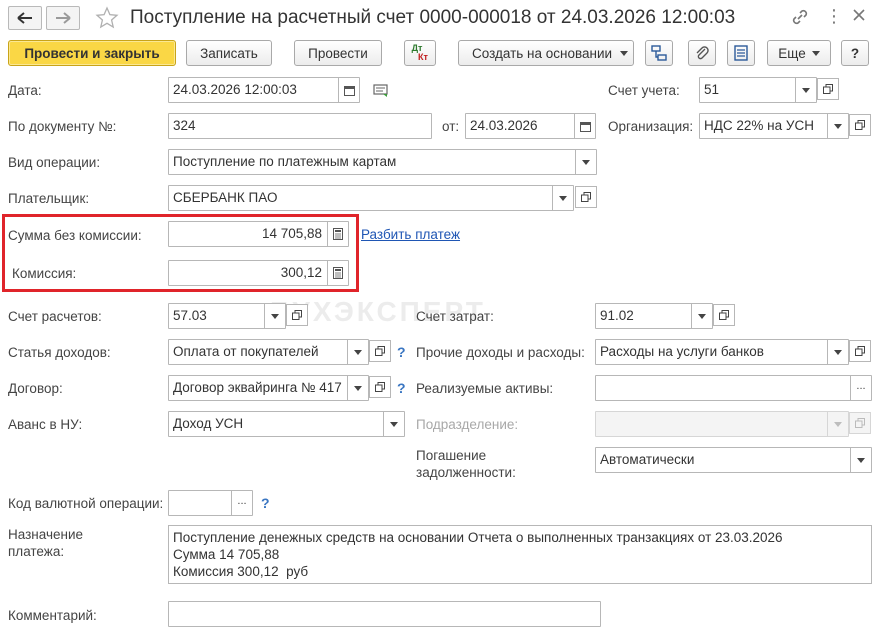 The width and height of the screenshot is (876, 631). What do you see at coordinates (393, 424) in the screenshot?
I see `advance-tax-dropdown-button` at bounding box center [393, 424].